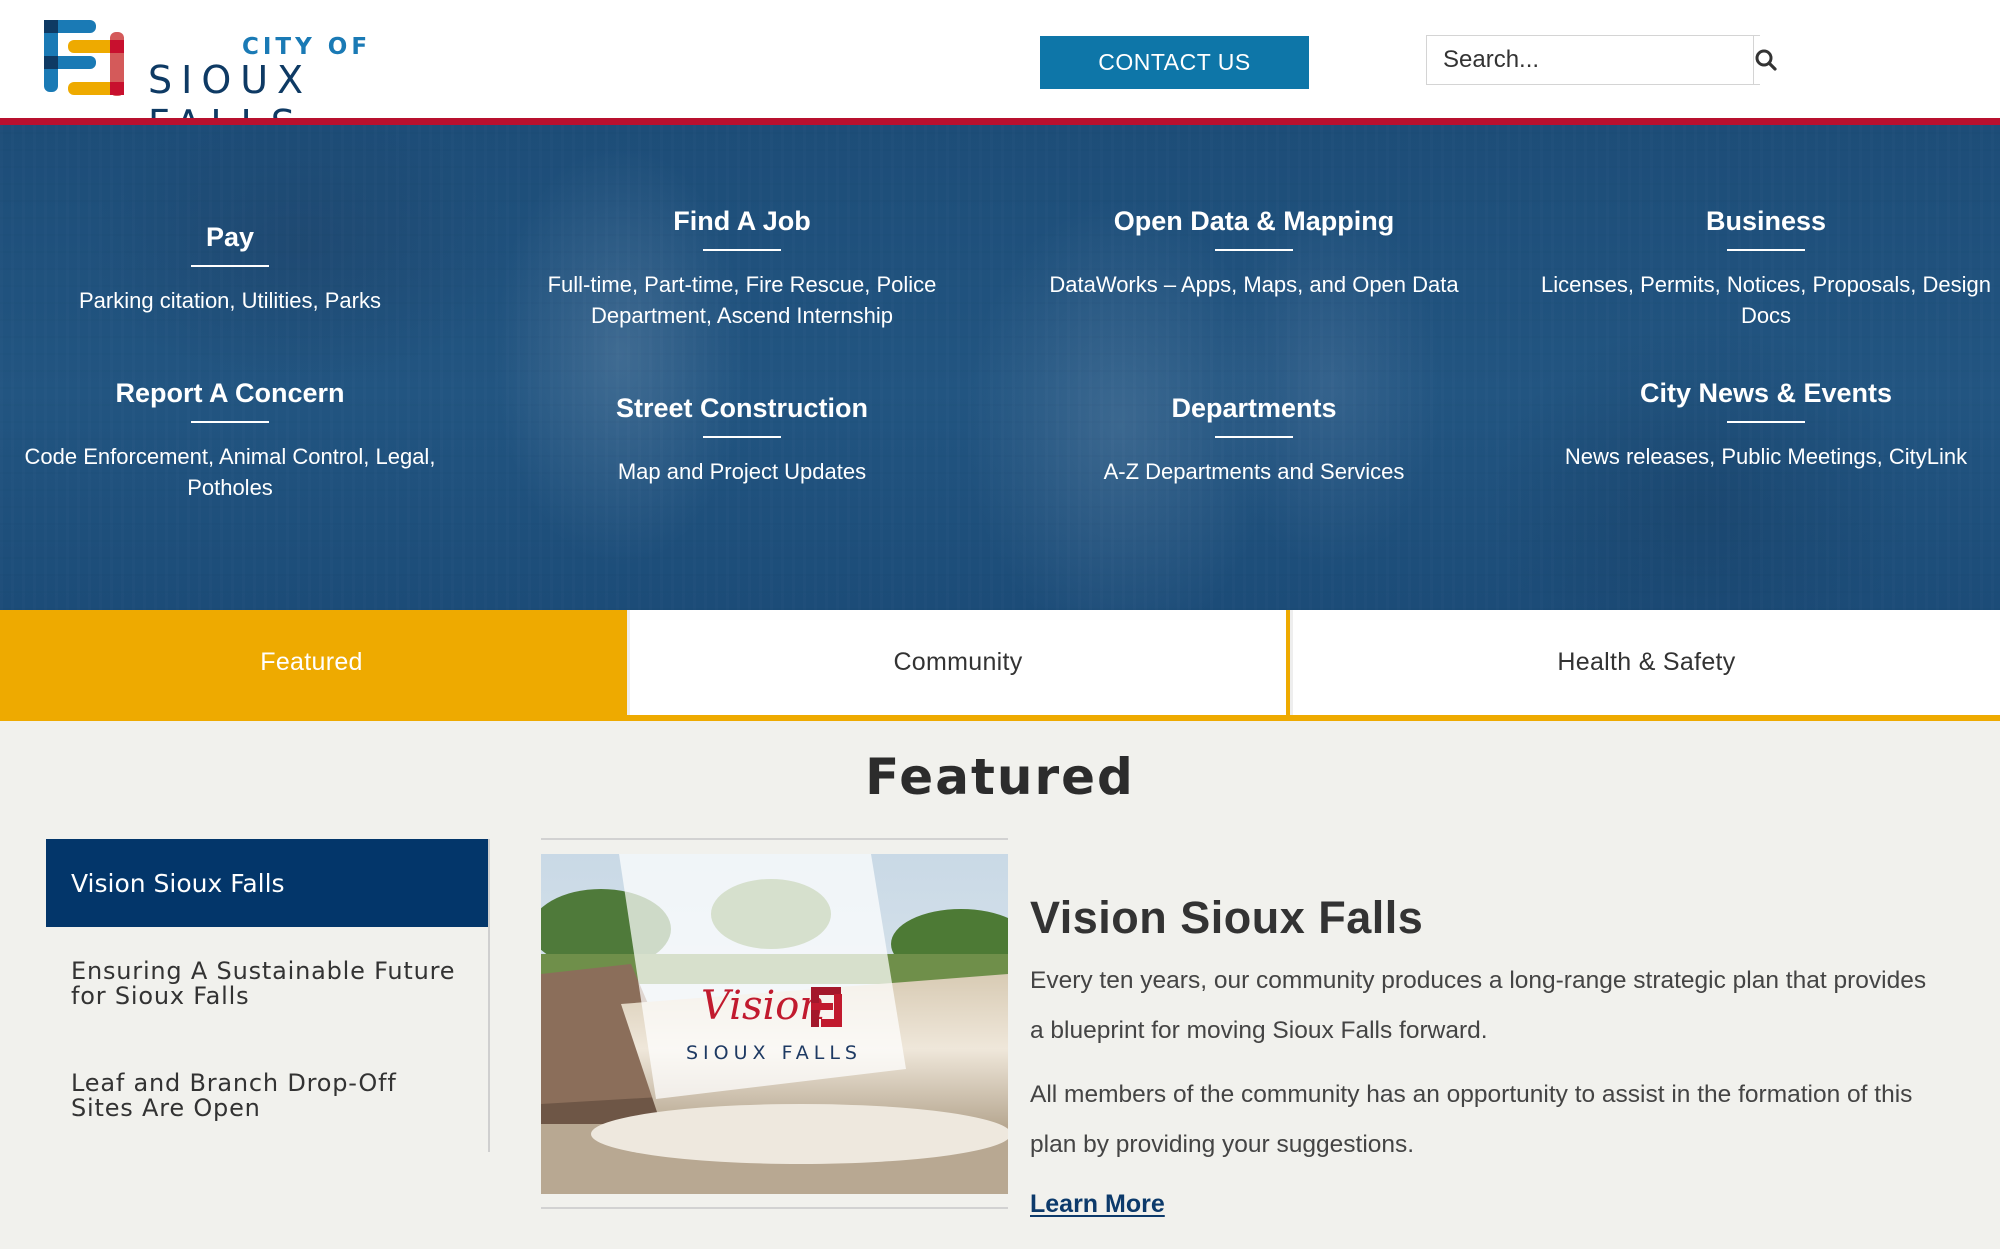 Image resolution: width=2000 pixels, height=1249 pixels. Describe the element at coordinates (742, 408) in the screenshot. I see `quick-link-title: Street Construction` at that location.